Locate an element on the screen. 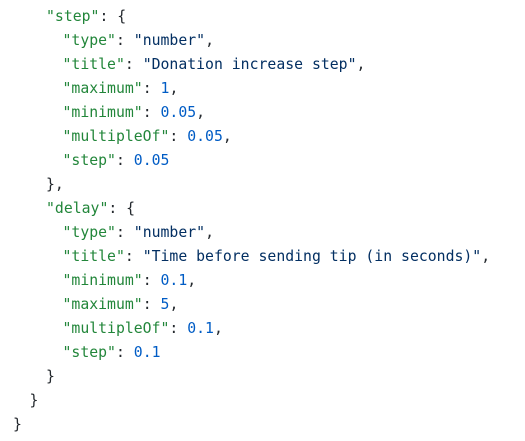 This screenshot has width=525, height=441. code-line: "maximum": 1, is located at coordinates (121, 89).